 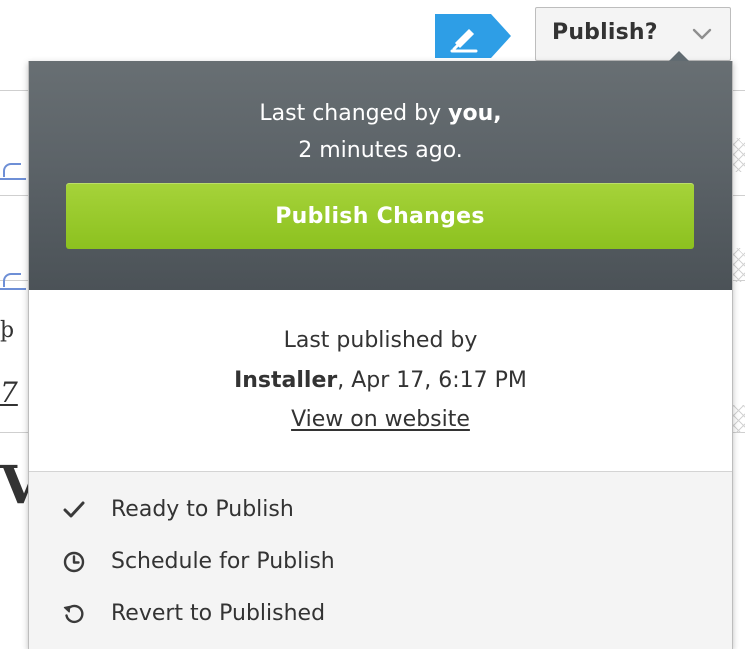 I want to click on publish-dropdown-toggle: Publish?, so click(x=633, y=34).